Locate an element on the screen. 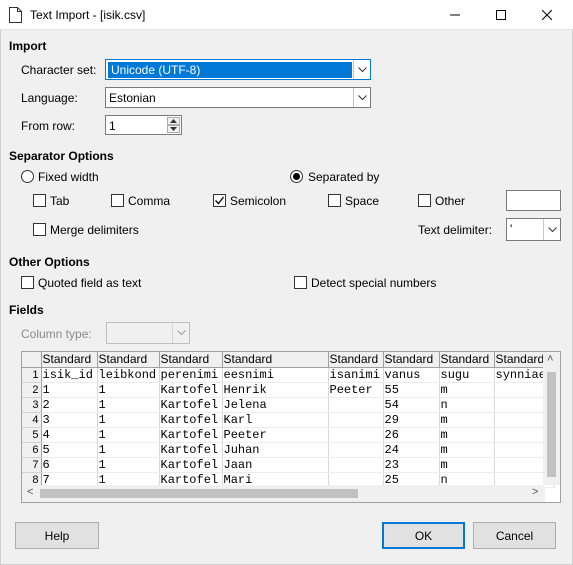 This screenshot has height=565, width=573. quoted-field-checkbox is located at coordinates (27, 282).